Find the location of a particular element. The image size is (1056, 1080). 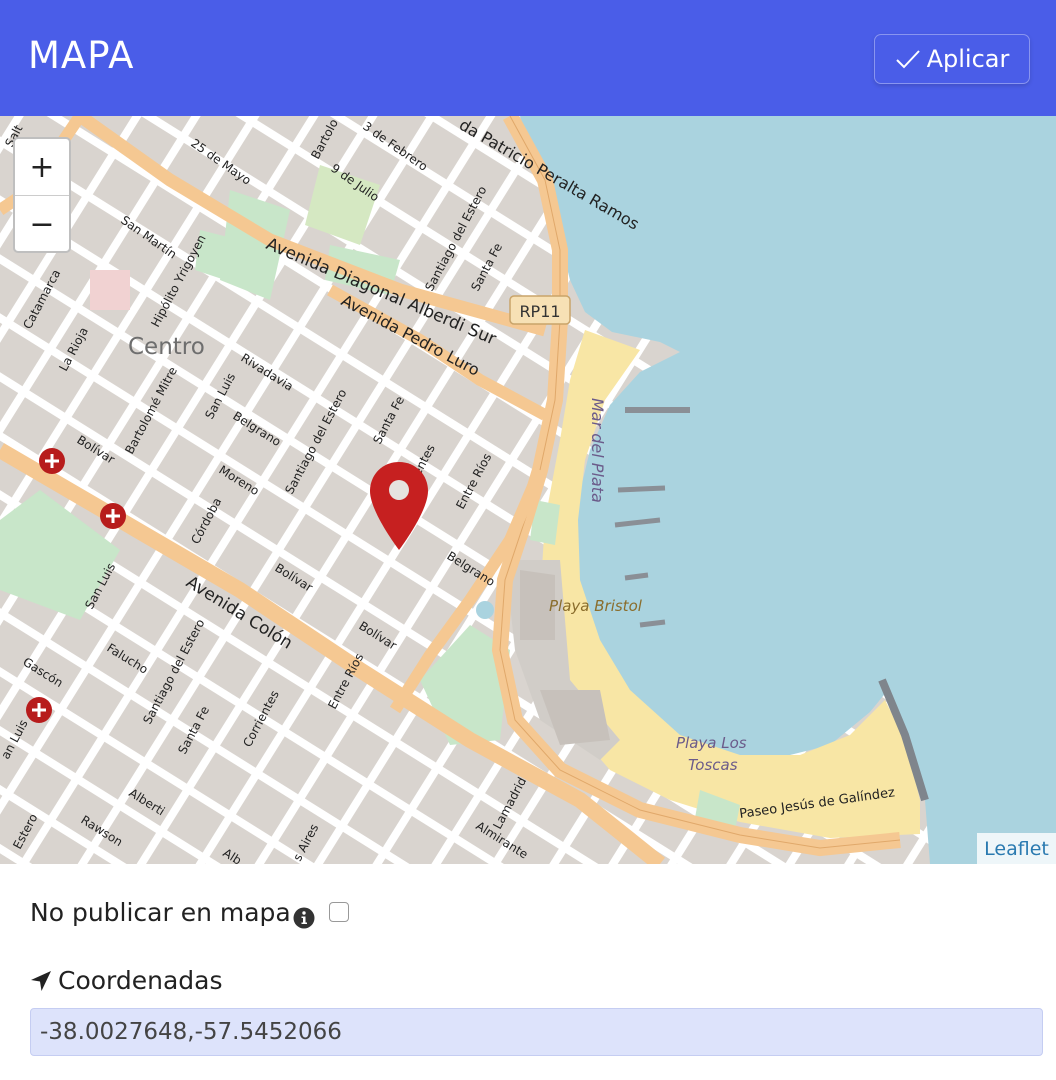

info-icon is located at coordinates (304, 918).